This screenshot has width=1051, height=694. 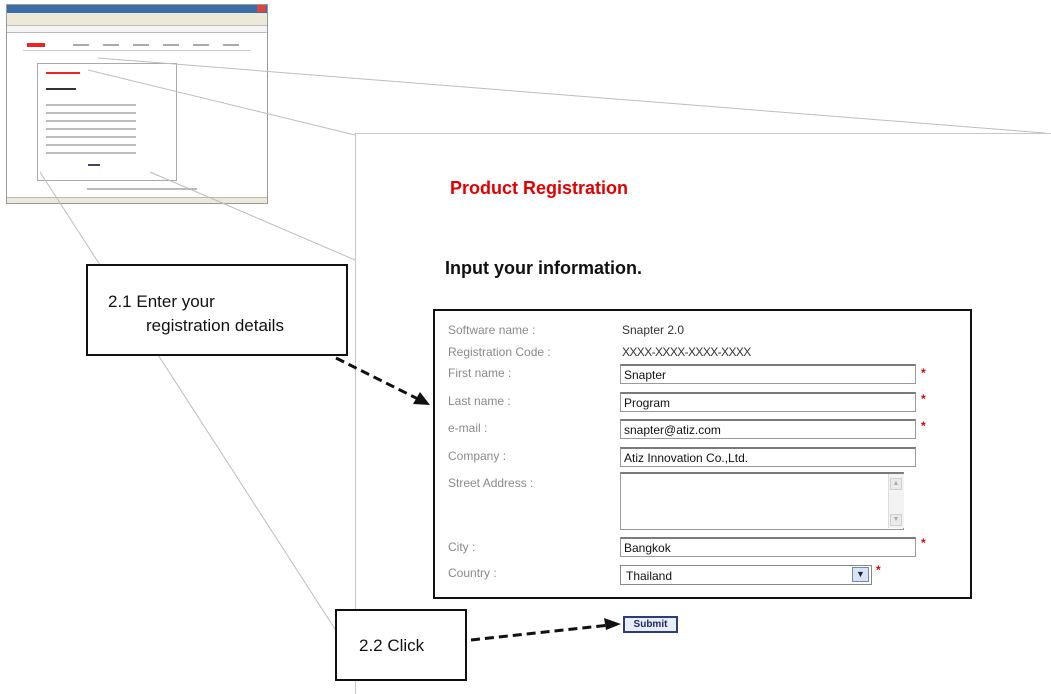 I want to click on arrow-to-submit, so click(x=540, y=632).